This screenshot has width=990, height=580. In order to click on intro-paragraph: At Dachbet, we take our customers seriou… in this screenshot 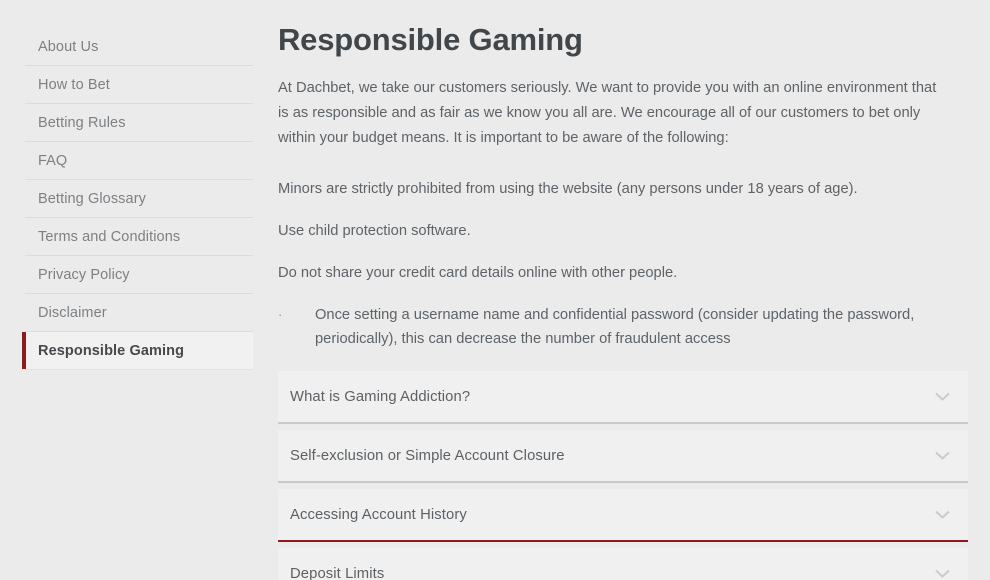, I will do `click(607, 113)`.